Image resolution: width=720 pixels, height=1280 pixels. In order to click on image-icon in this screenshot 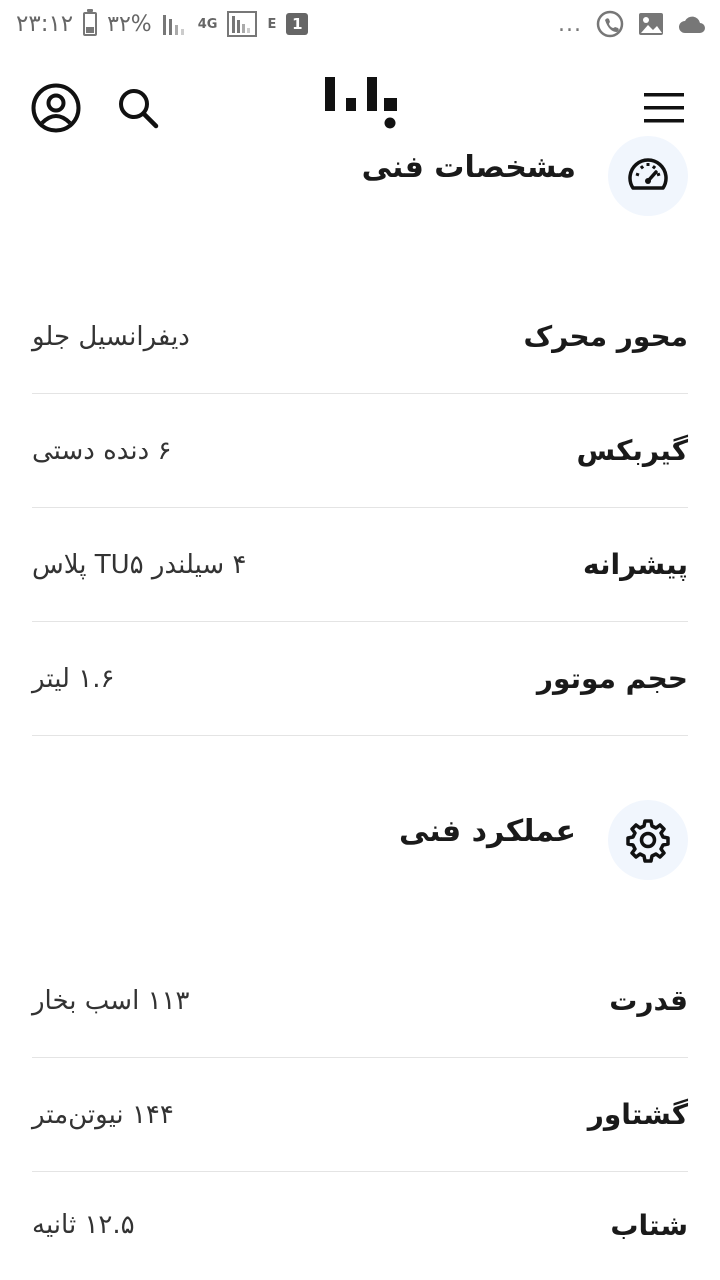, I will do `click(651, 24)`.